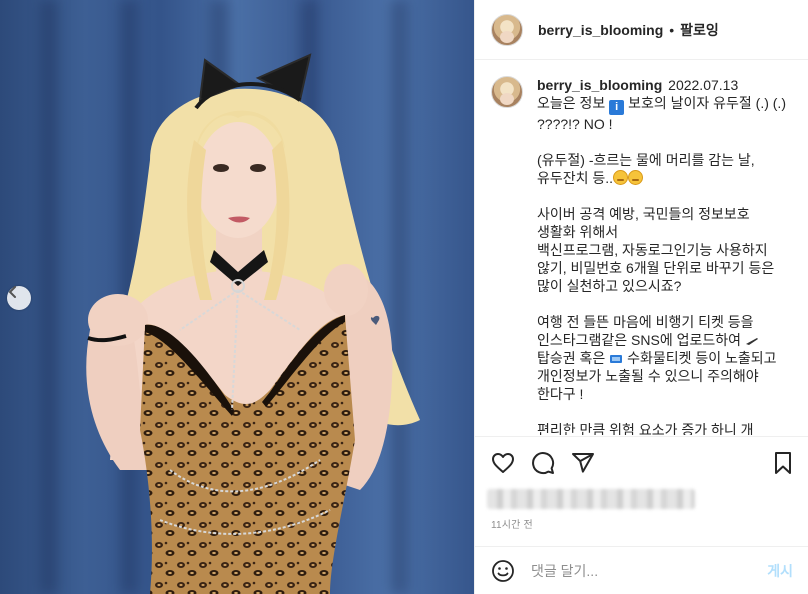  Describe the element at coordinates (645, 428) in the screenshot. I see `caption-para5: 편리한 만큼 위험 요소가 증가 하니 개` at that location.